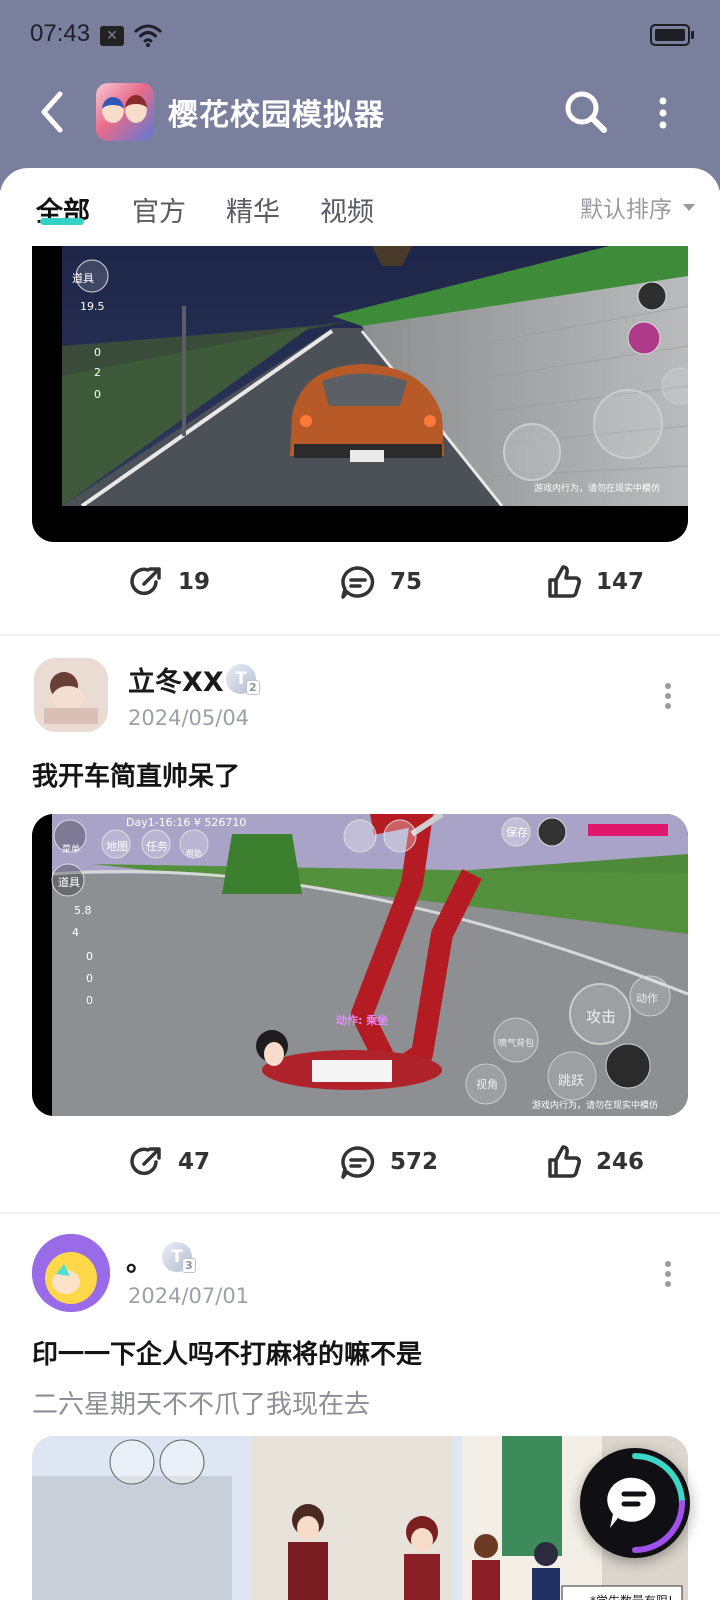 The width and height of the screenshot is (720, 1600). Describe the element at coordinates (186, 822) in the screenshot. I see `hud-topline: Day1-16:16 ¥ 526710` at that location.